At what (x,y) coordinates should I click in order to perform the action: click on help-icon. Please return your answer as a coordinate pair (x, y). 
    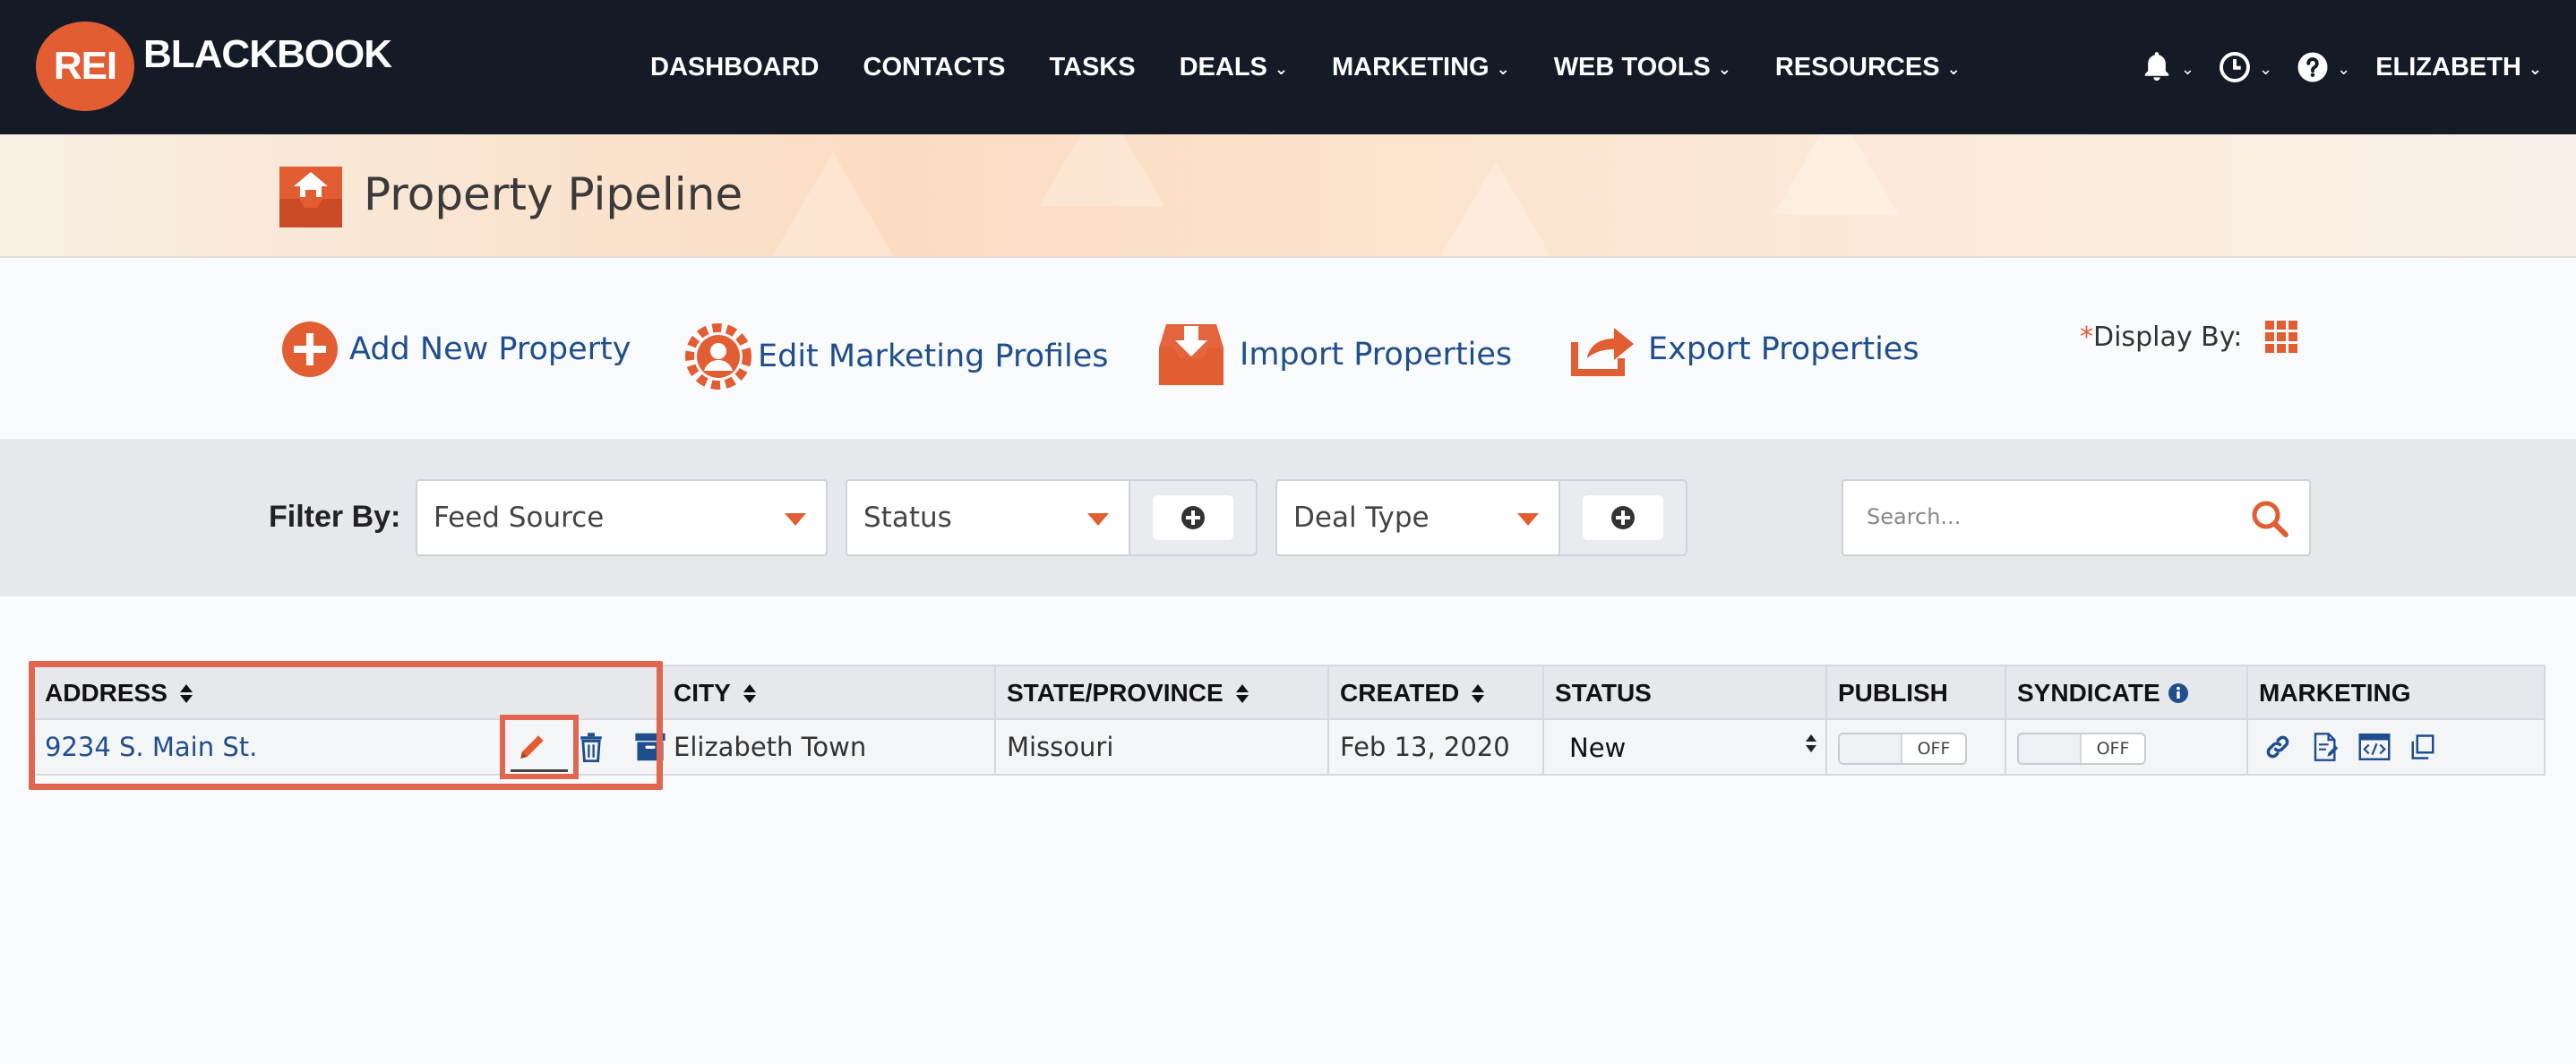
    Looking at the image, I should click on (2313, 67).